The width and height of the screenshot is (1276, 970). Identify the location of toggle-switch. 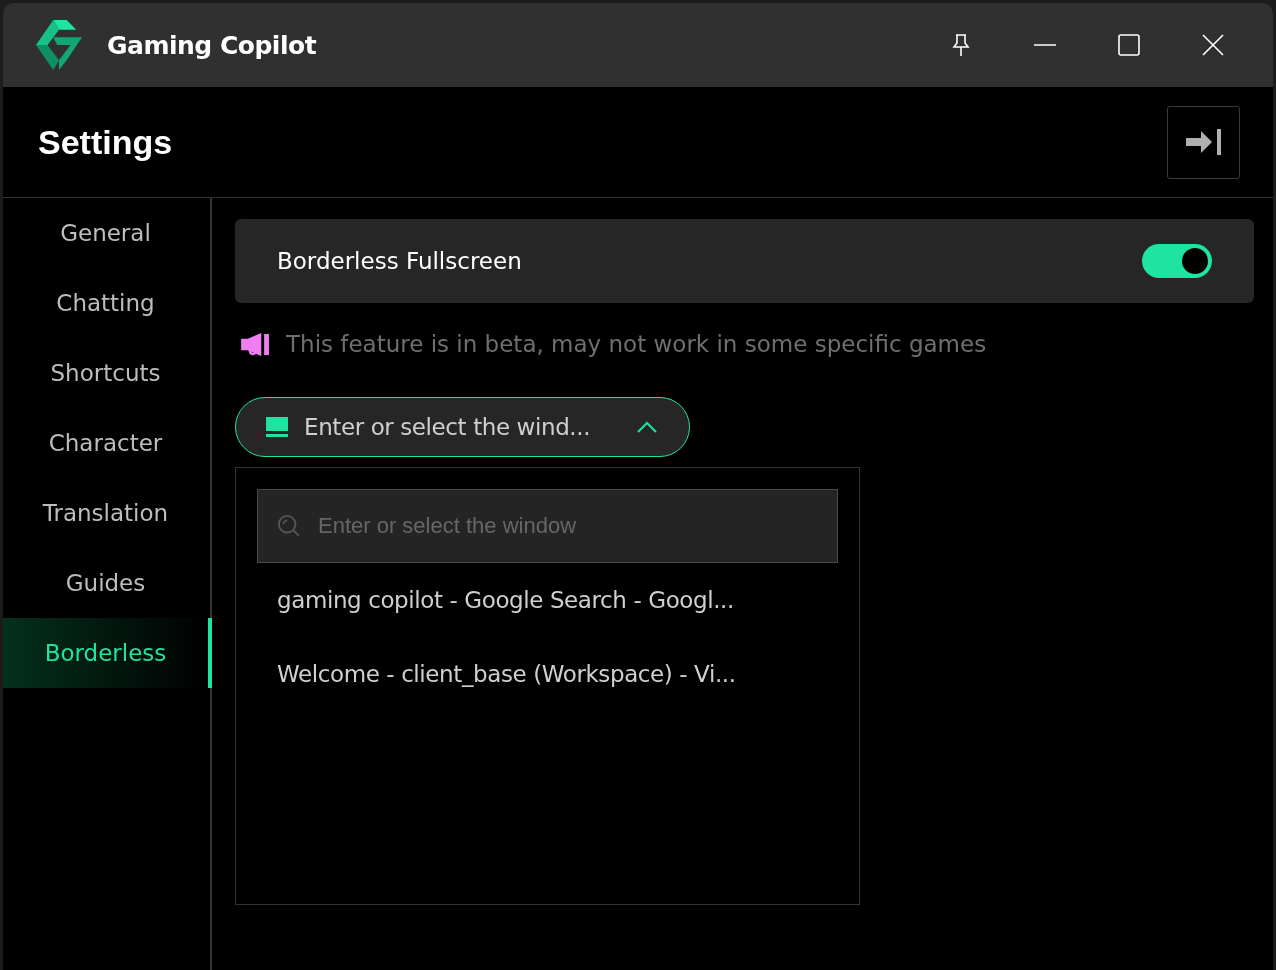
(1177, 261).